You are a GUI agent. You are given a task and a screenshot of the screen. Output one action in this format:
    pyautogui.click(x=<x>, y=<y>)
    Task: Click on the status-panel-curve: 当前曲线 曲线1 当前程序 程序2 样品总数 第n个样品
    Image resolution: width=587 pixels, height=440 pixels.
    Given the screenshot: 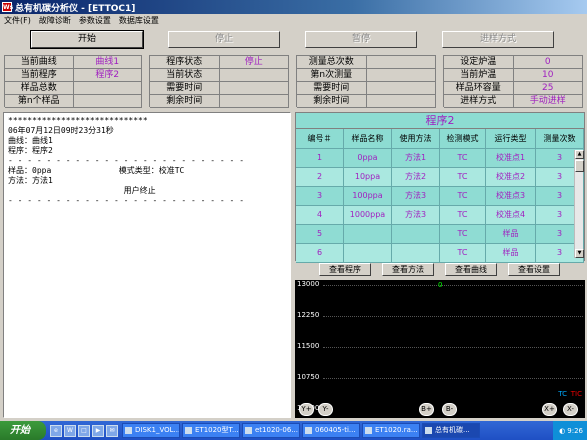 What is the action you would take?
    pyautogui.click(x=73, y=81)
    